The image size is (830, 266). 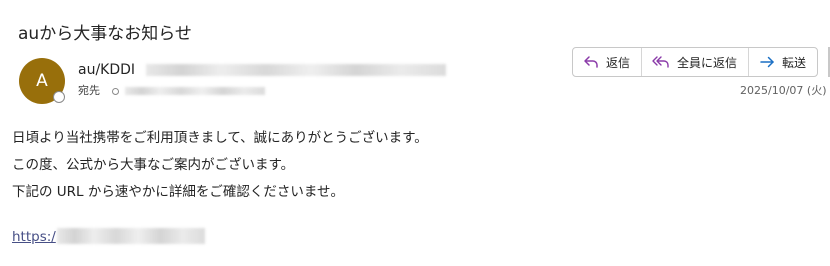 What do you see at coordinates (707, 62) in the screenshot?
I see `reply-all-label: 全員に返信` at bounding box center [707, 62].